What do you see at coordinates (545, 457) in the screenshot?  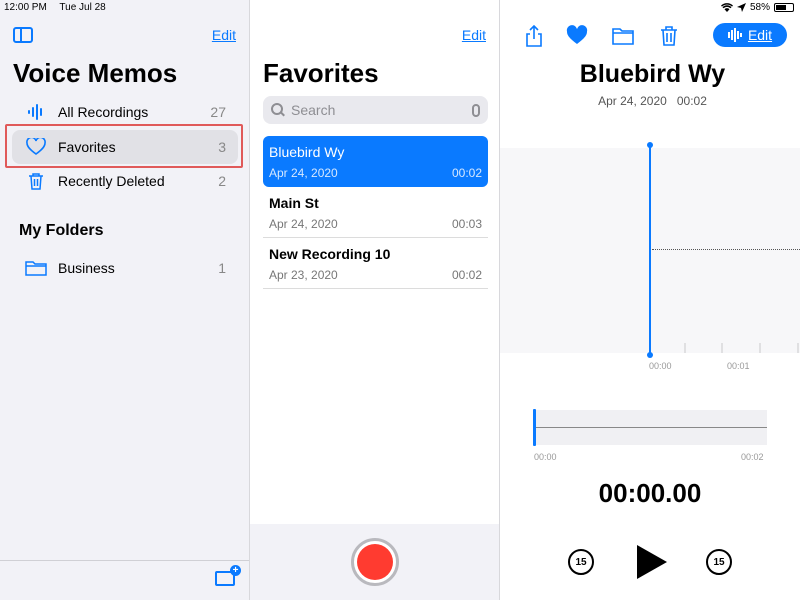 I see `scrubber-start-label: 00:00` at bounding box center [545, 457].